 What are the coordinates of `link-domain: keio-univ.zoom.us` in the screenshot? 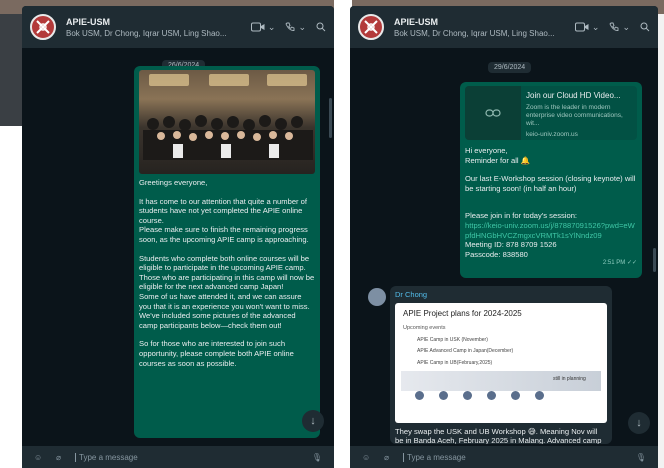 It's located at (552, 134).